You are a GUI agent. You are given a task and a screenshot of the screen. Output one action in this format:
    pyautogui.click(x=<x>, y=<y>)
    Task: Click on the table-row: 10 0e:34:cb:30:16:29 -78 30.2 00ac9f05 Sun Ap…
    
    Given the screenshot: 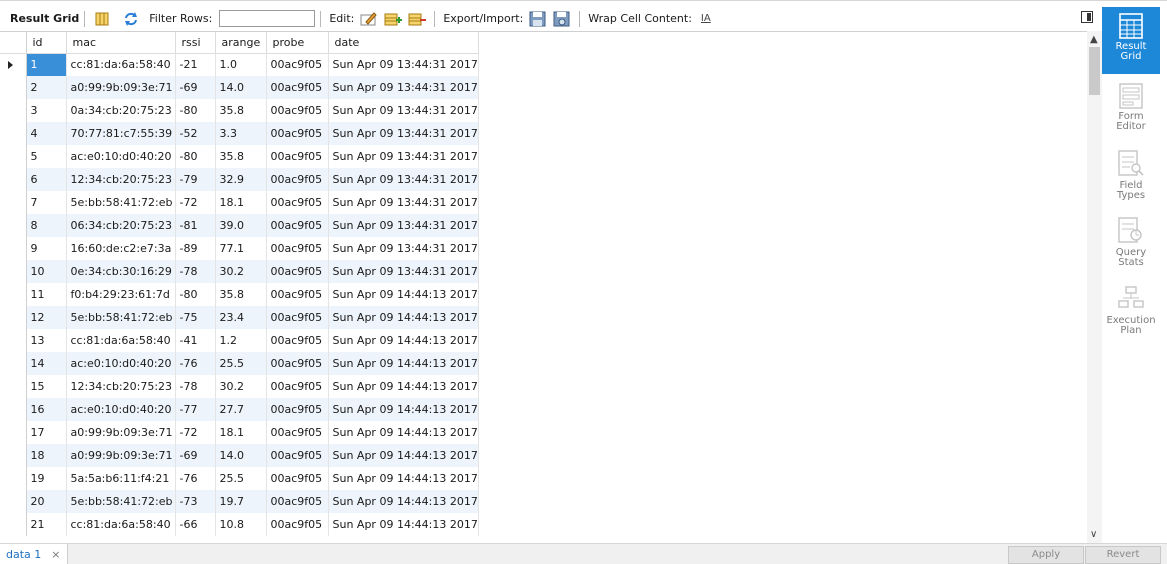 What is the action you would take?
    pyautogui.click(x=239, y=271)
    